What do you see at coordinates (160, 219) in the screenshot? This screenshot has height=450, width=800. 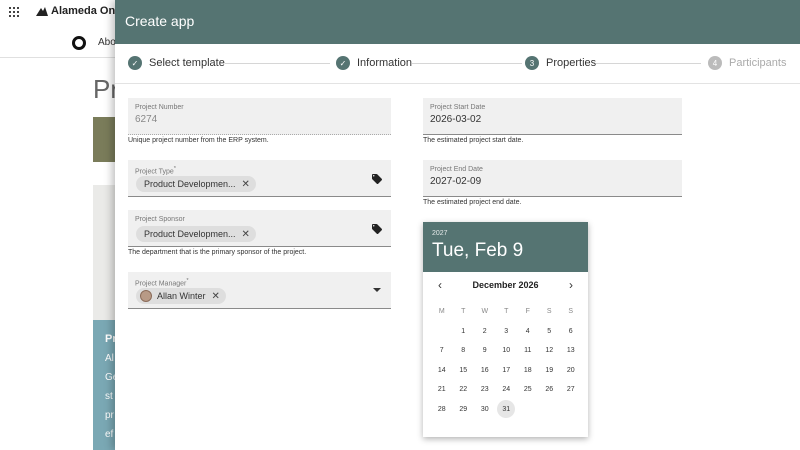 I see `field-label: Project Sponsor` at bounding box center [160, 219].